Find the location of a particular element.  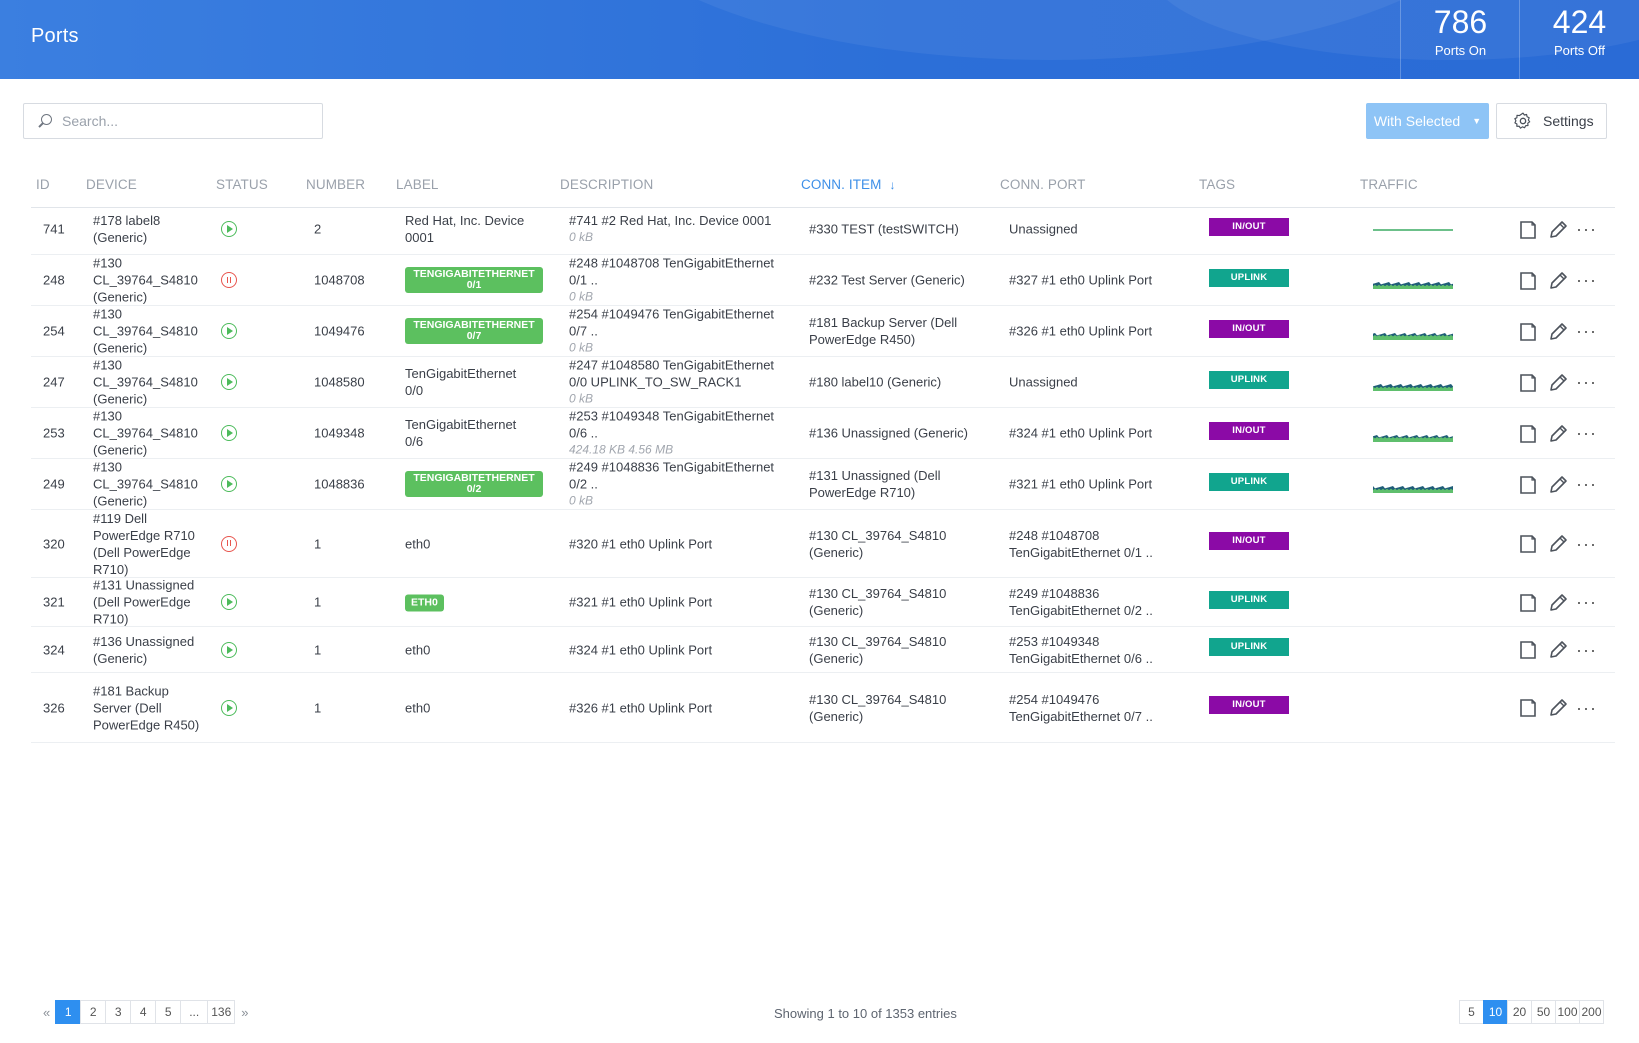

row-id: 321 is located at coordinates (54, 602).